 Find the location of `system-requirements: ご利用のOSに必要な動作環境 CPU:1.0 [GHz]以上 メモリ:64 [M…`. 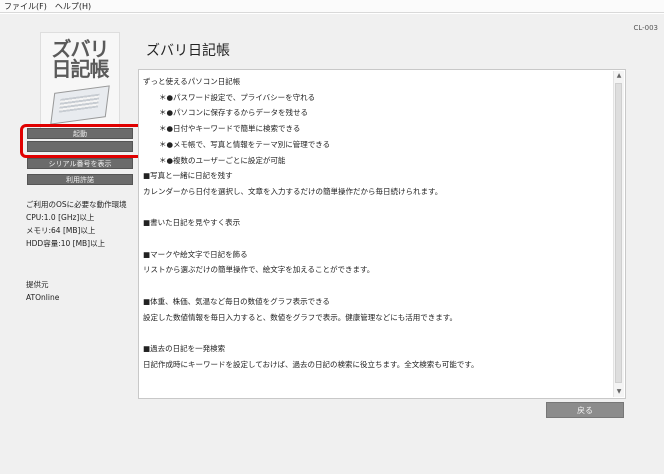

system-requirements: ご利用のOSに必要な動作環境 CPU:1.0 [GHz]以上 メモリ:64 [M… is located at coordinates (76, 224).